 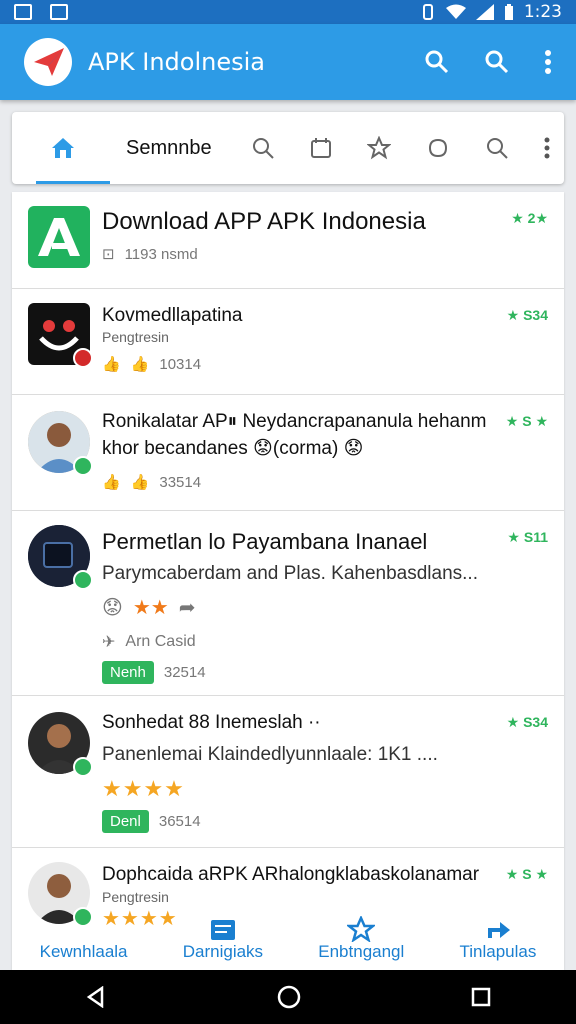 I want to click on star-icon: ★★, so click(x=150, y=608).